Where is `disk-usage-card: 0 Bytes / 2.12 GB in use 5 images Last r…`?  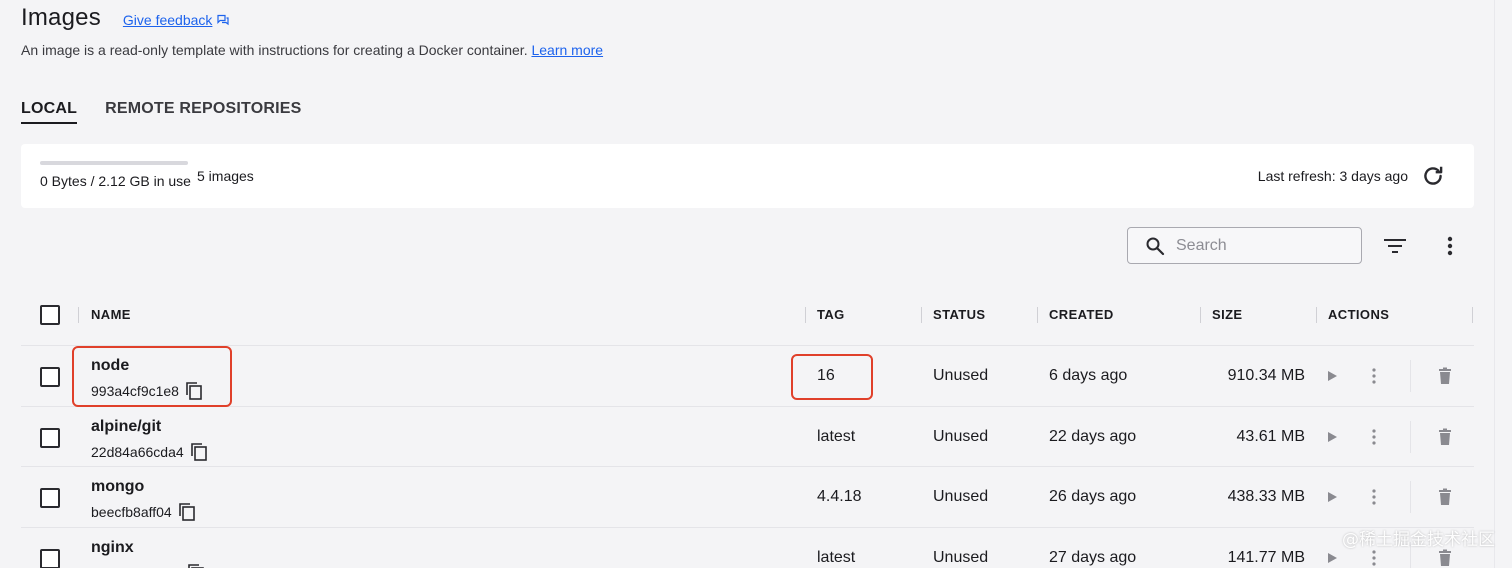
disk-usage-card: 0 Bytes / 2.12 GB in use 5 images Last r… is located at coordinates (747, 176).